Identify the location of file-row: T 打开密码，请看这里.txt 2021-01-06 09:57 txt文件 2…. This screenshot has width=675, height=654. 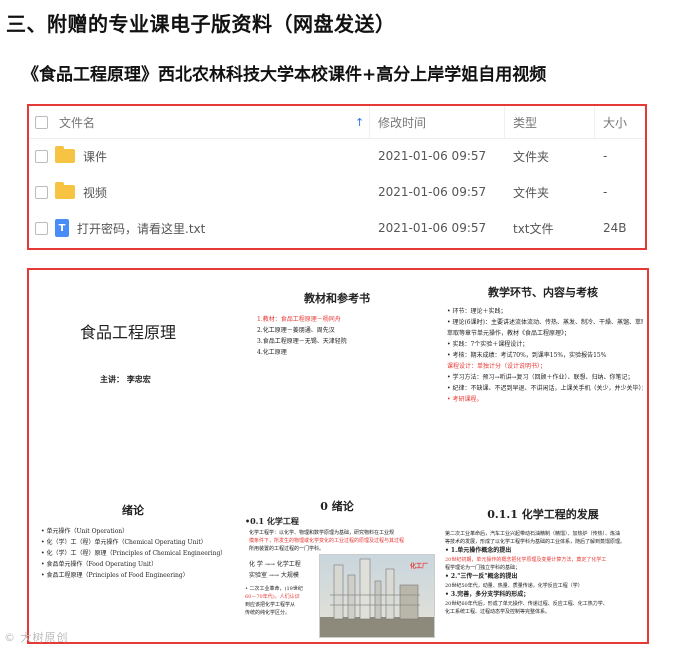
(337, 228).